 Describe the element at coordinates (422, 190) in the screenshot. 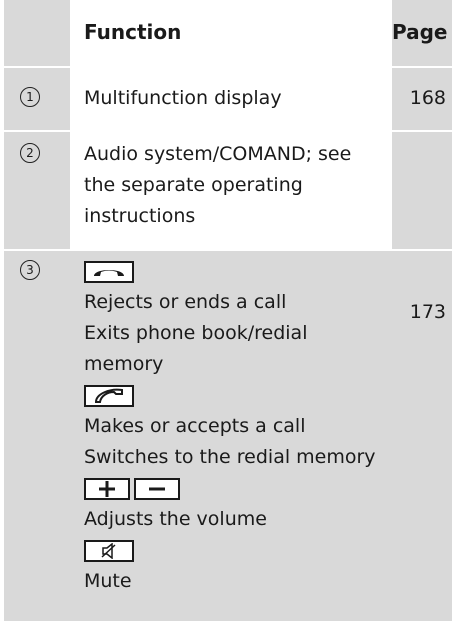

I see `page-number` at that location.